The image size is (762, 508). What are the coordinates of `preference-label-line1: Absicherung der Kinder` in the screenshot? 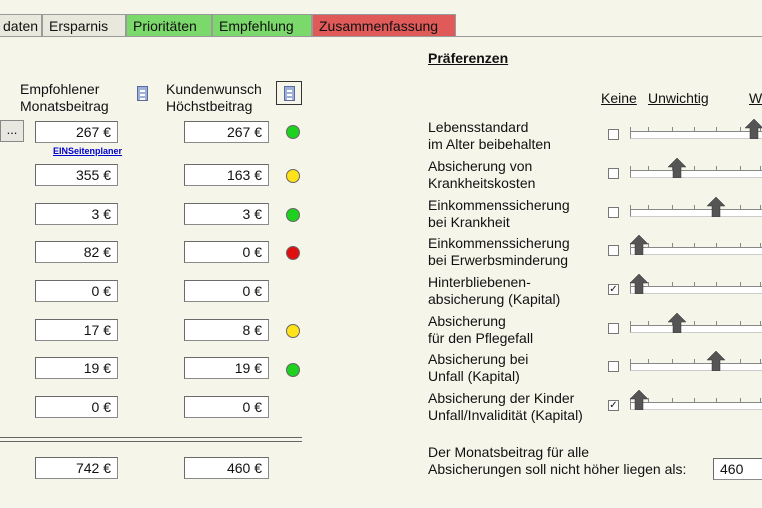 It's located at (501, 398).